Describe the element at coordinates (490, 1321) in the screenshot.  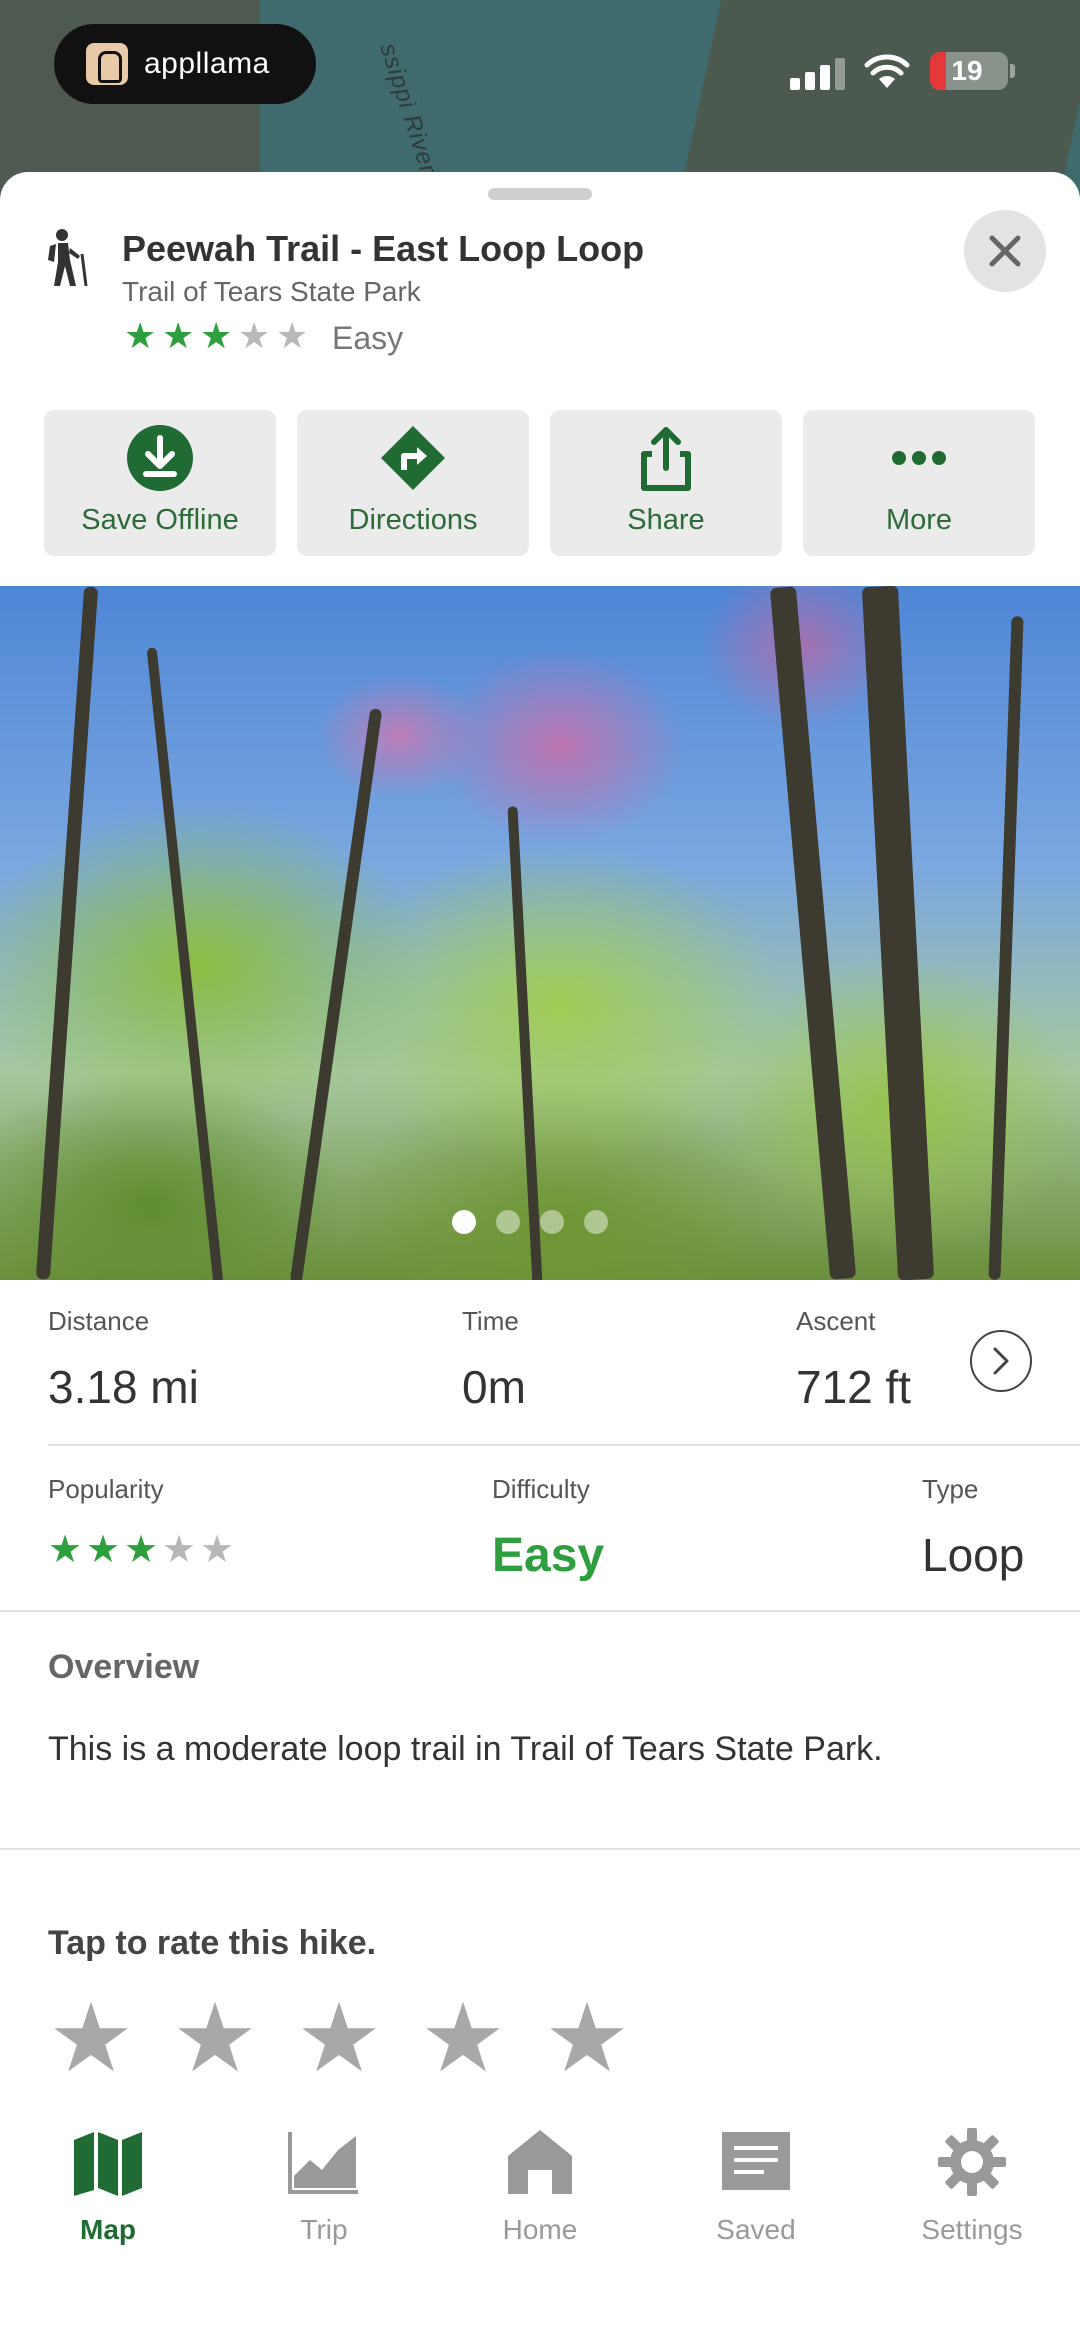
I see `time-label: Time` at that location.